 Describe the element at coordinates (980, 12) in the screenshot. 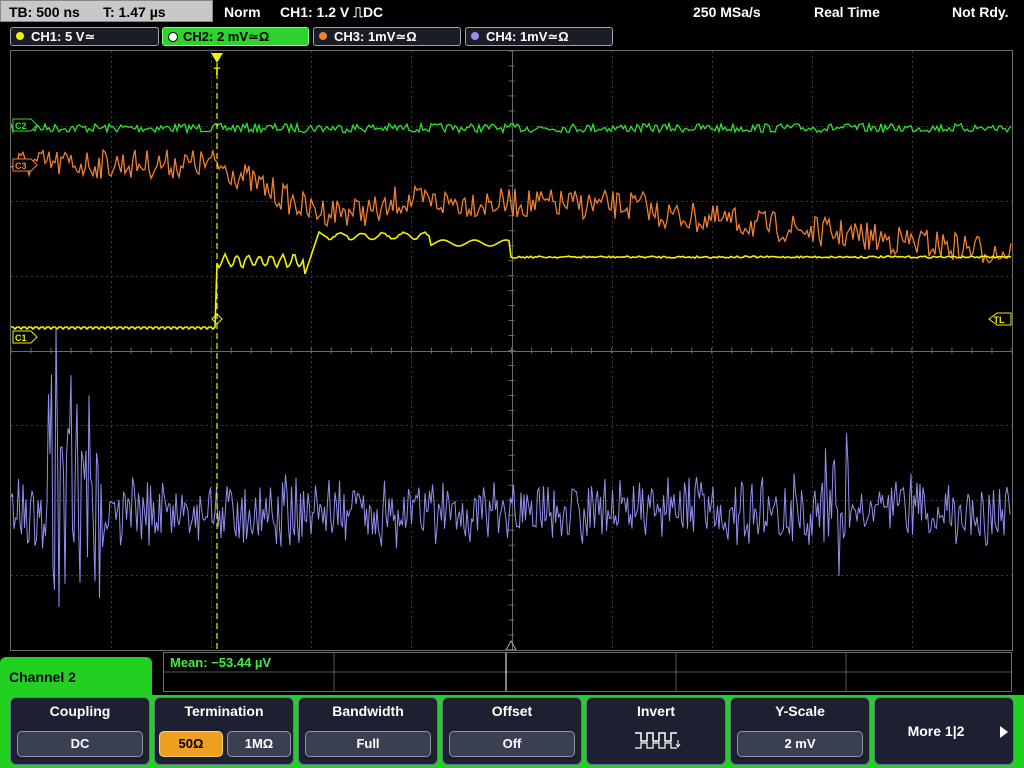

I see `acquisition-state-label: Not Rdy.` at that location.